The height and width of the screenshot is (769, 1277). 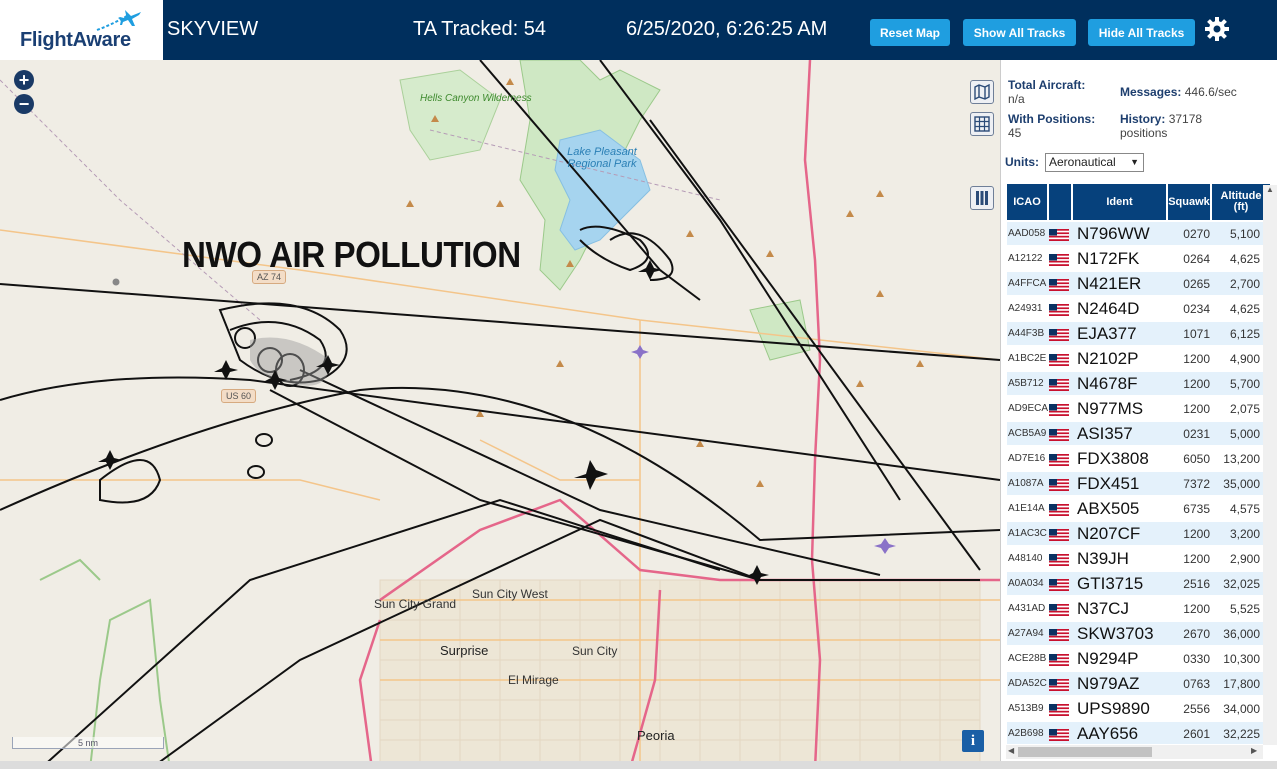 What do you see at coordinates (910, 32) in the screenshot?
I see `reset-map-button: Reset Map` at bounding box center [910, 32].